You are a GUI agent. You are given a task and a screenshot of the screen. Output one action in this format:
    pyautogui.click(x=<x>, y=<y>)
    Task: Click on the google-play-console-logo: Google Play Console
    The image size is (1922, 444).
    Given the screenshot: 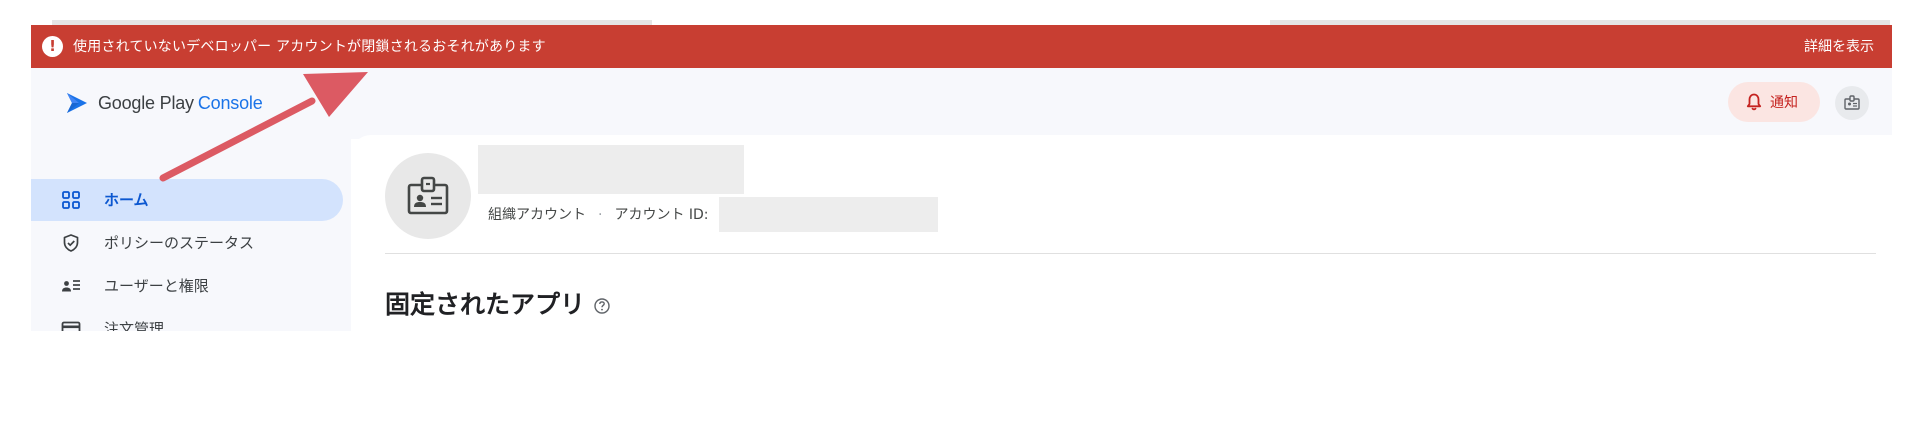 What is the action you would take?
    pyautogui.click(x=163, y=103)
    